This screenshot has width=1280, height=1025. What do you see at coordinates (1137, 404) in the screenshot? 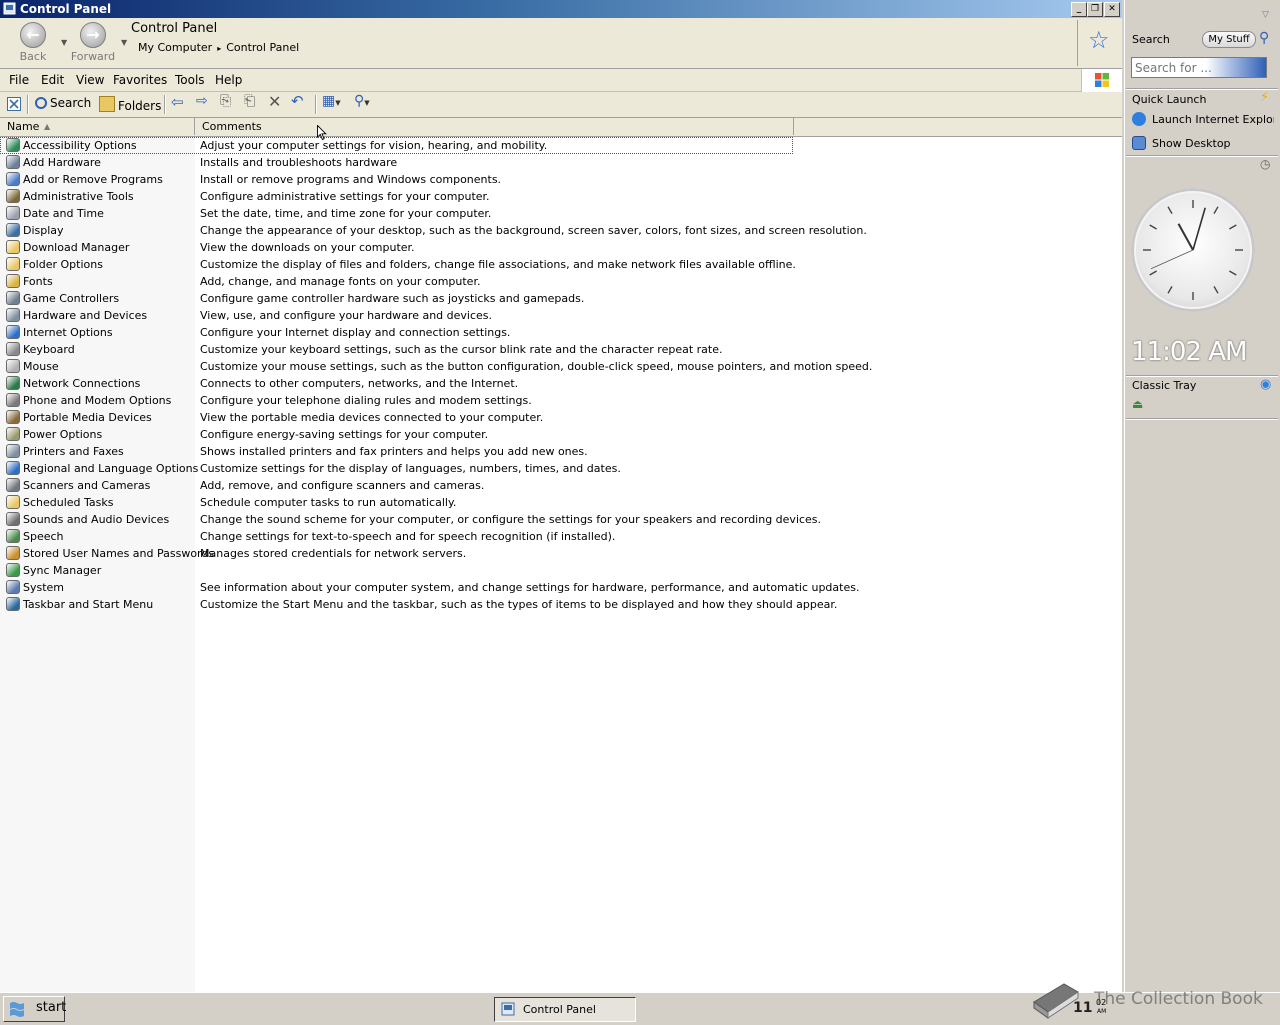
I see `safely-remove-hardware-icon: ⏏` at bounding box center [1137, 404].